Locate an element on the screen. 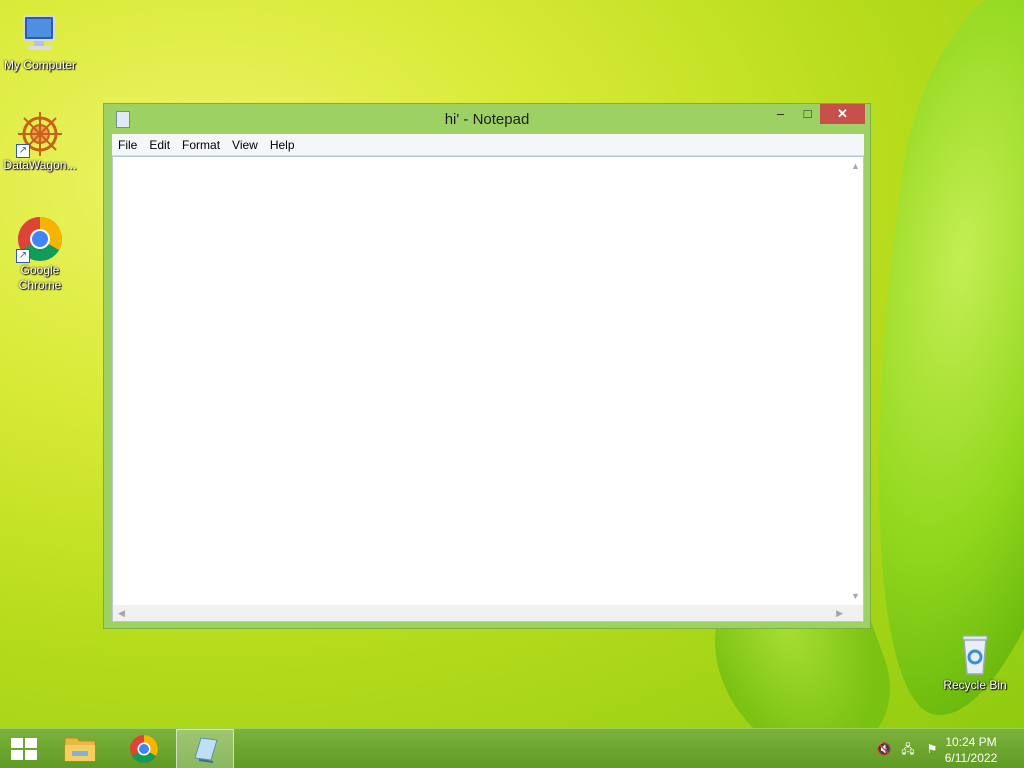  window-titlebar: hi' - Notepad – □ ✕ is located at coordinates (487, 119).